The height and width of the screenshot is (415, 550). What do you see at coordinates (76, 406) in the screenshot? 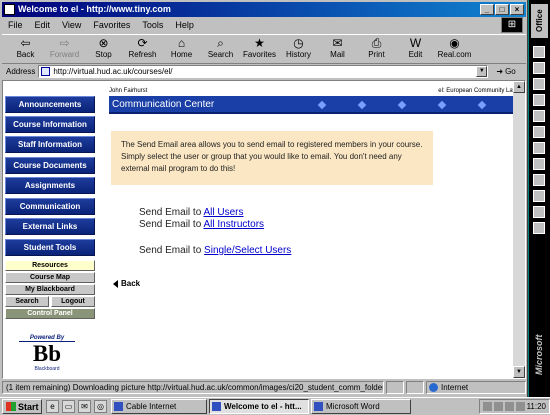
I see `quick-launch: e ▭ ✉ ◎` at bounding box center [76, 406].